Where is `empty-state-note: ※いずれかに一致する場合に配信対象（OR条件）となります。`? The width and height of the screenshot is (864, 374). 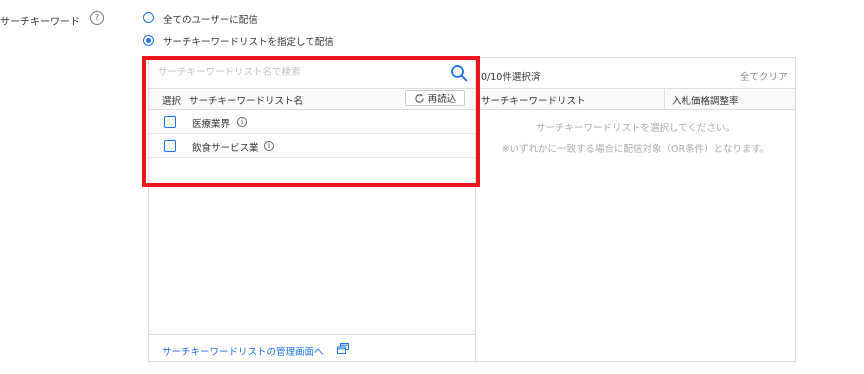 empty-state-note: ※いずれかに一致する場合に配信対象（OR条件）となります。 is located at coordinates (635, 149).